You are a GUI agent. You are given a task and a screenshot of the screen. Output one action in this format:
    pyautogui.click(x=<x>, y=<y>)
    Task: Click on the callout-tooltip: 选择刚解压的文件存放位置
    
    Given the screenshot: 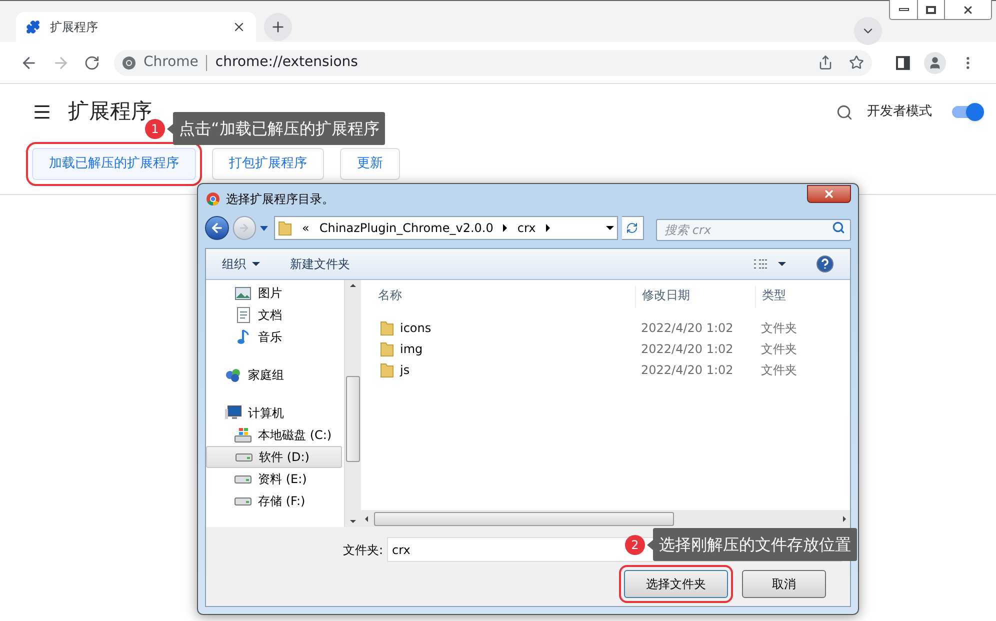 What is the action you would take?
    pyautogui.click(x=755, y=544)
    